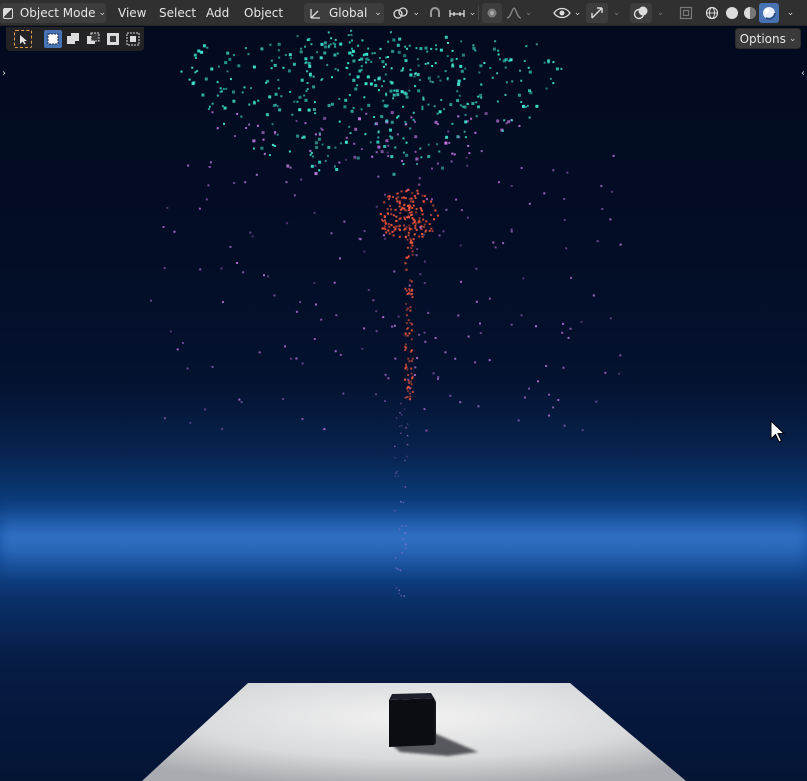 This screenshot has height=781, width=807. I want to click on menu-select: Select, so click(177, 13).